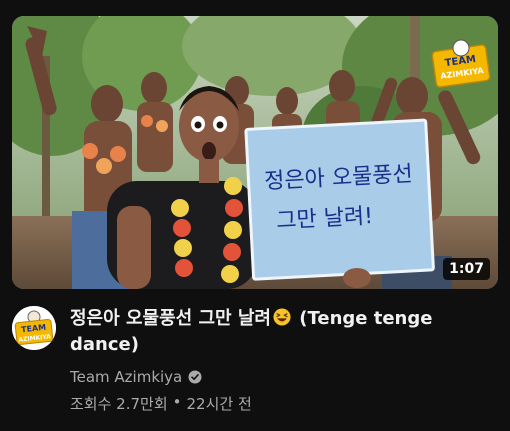 The width and height of the screenshot is (510, 431). I want to click on video-stats: 조회수 2.7만회 • 22시간 전, so click(161, 403).